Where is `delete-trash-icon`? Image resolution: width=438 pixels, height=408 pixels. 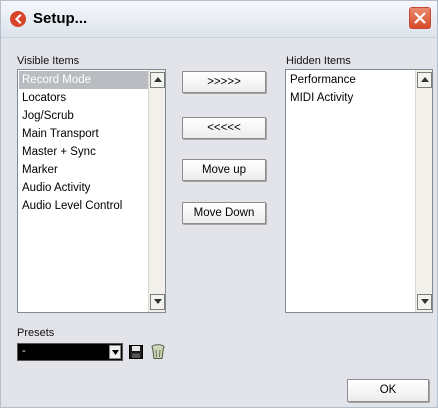 delete-trash-icon is located at coordinates (158, 352).